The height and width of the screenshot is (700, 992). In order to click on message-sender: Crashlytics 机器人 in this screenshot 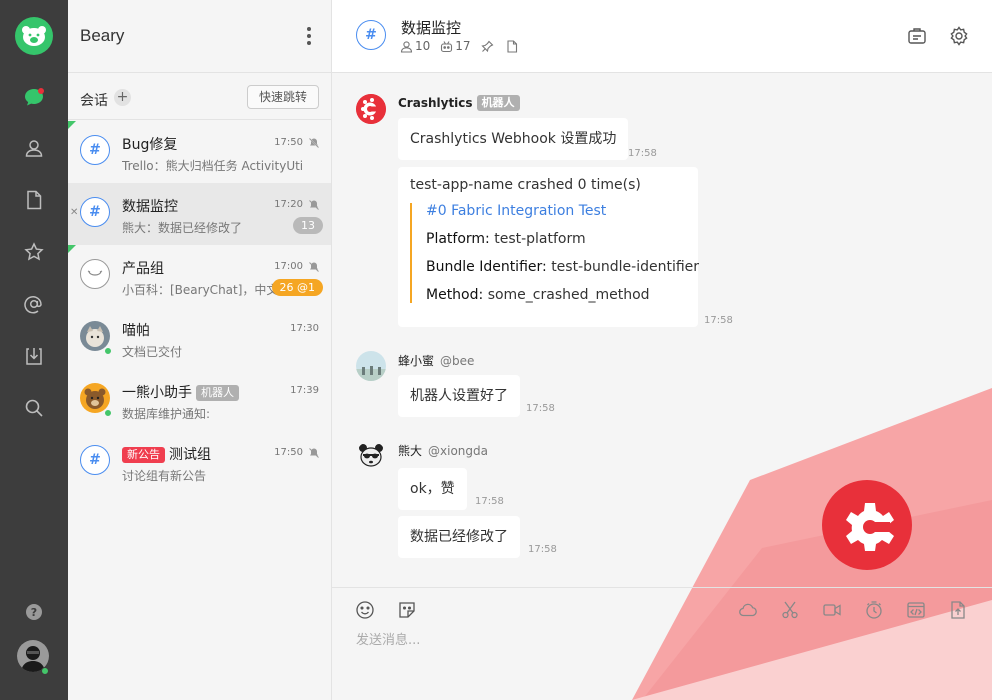, I will do `click(459, 103)`.